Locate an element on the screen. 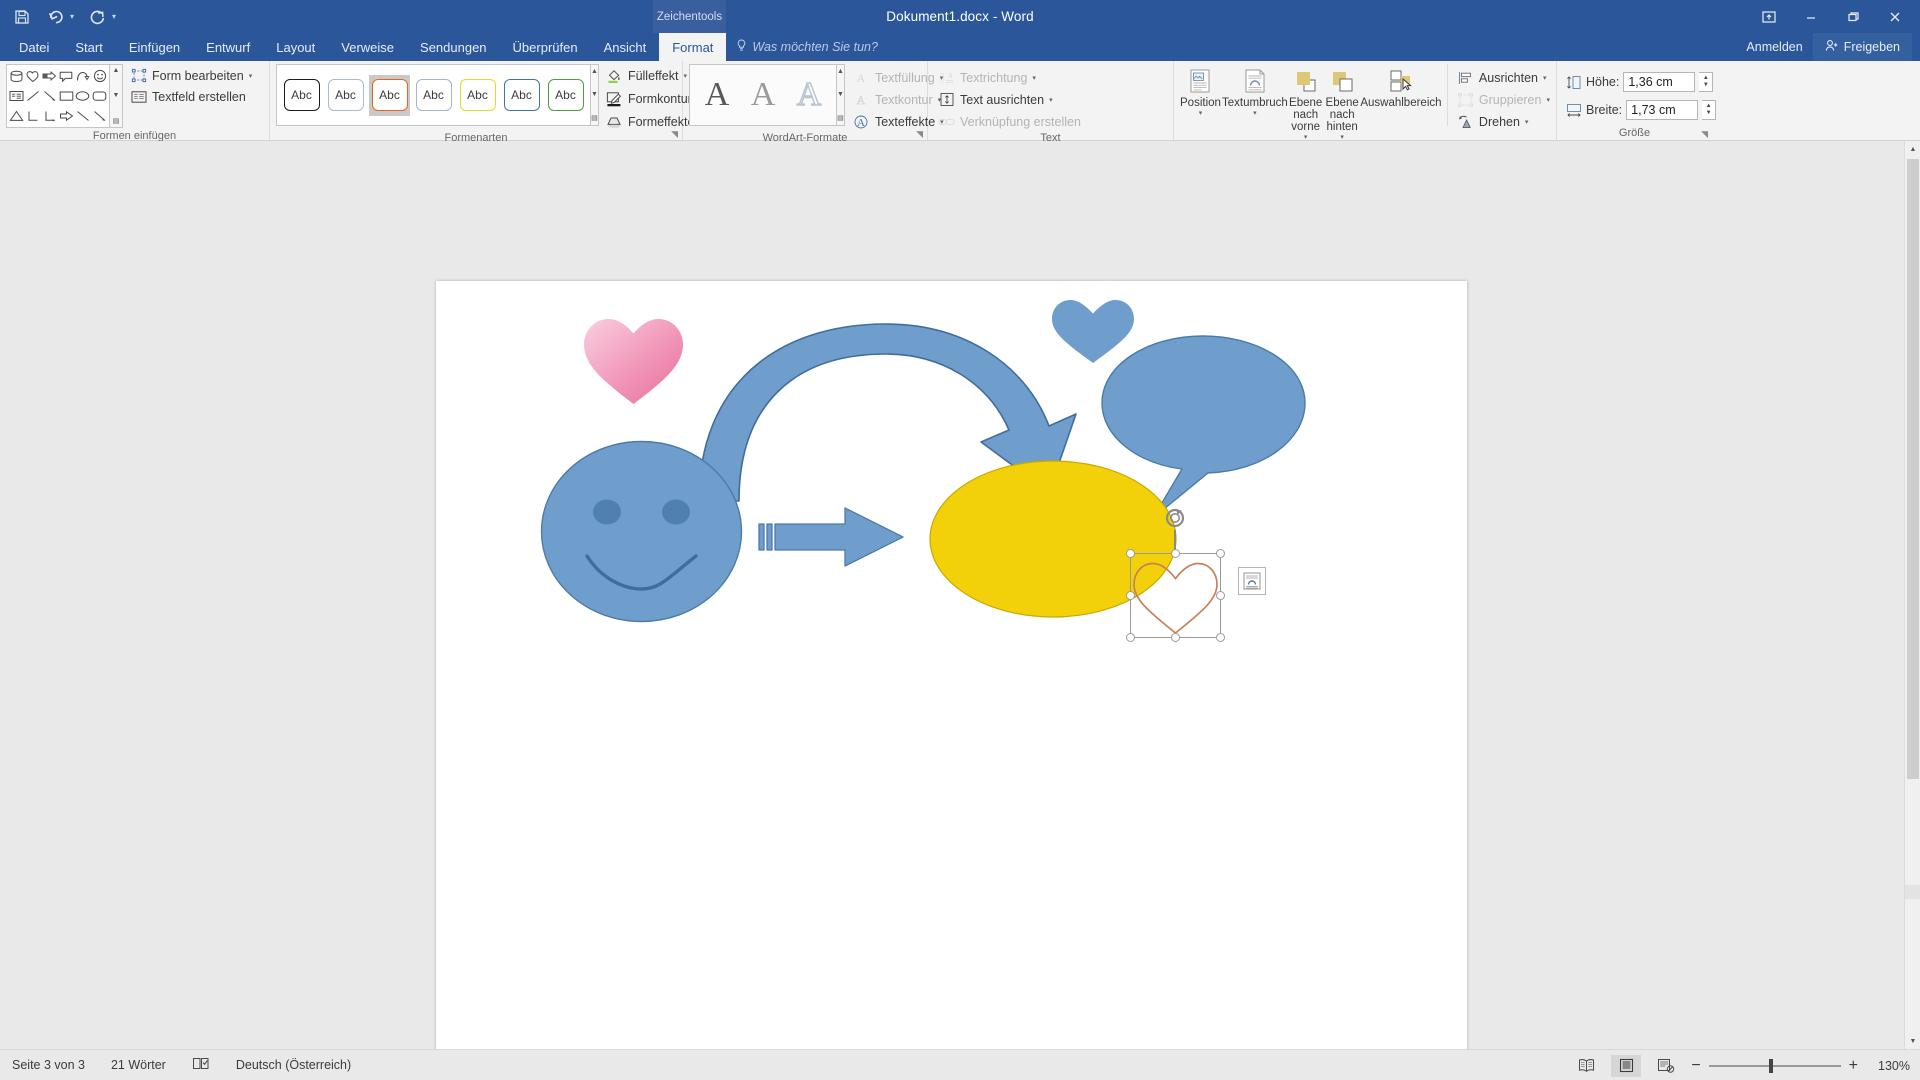 The height and width of the screenshot is (1080, 1920). resize-handle-nw is located at coordinates (1130, 553).